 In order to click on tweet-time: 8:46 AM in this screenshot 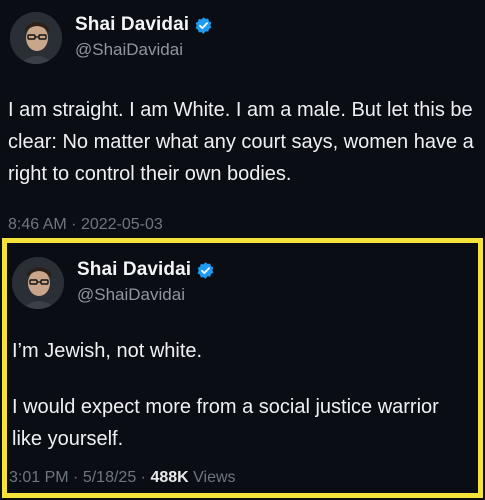, I will do `click(37, 224)`.